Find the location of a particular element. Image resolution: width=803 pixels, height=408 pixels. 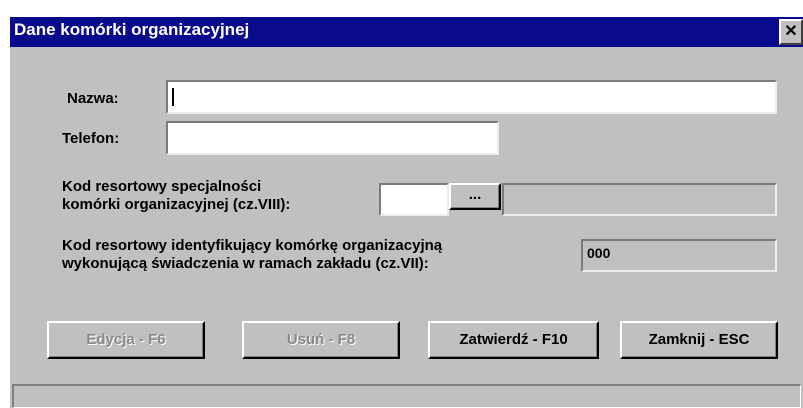

delete-button: Usuń - F8 is located at coordinates (321, 340).